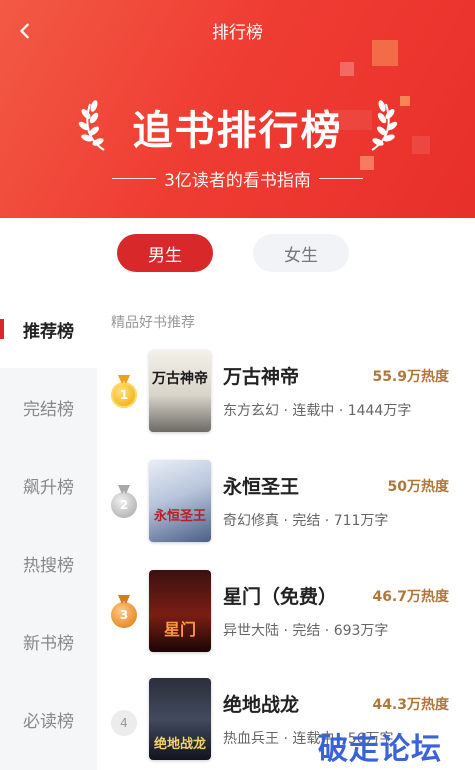 This screenshot has width=475, height=770. I want to click on rank-medal-bronze-icon: 3, so click(124, 611).